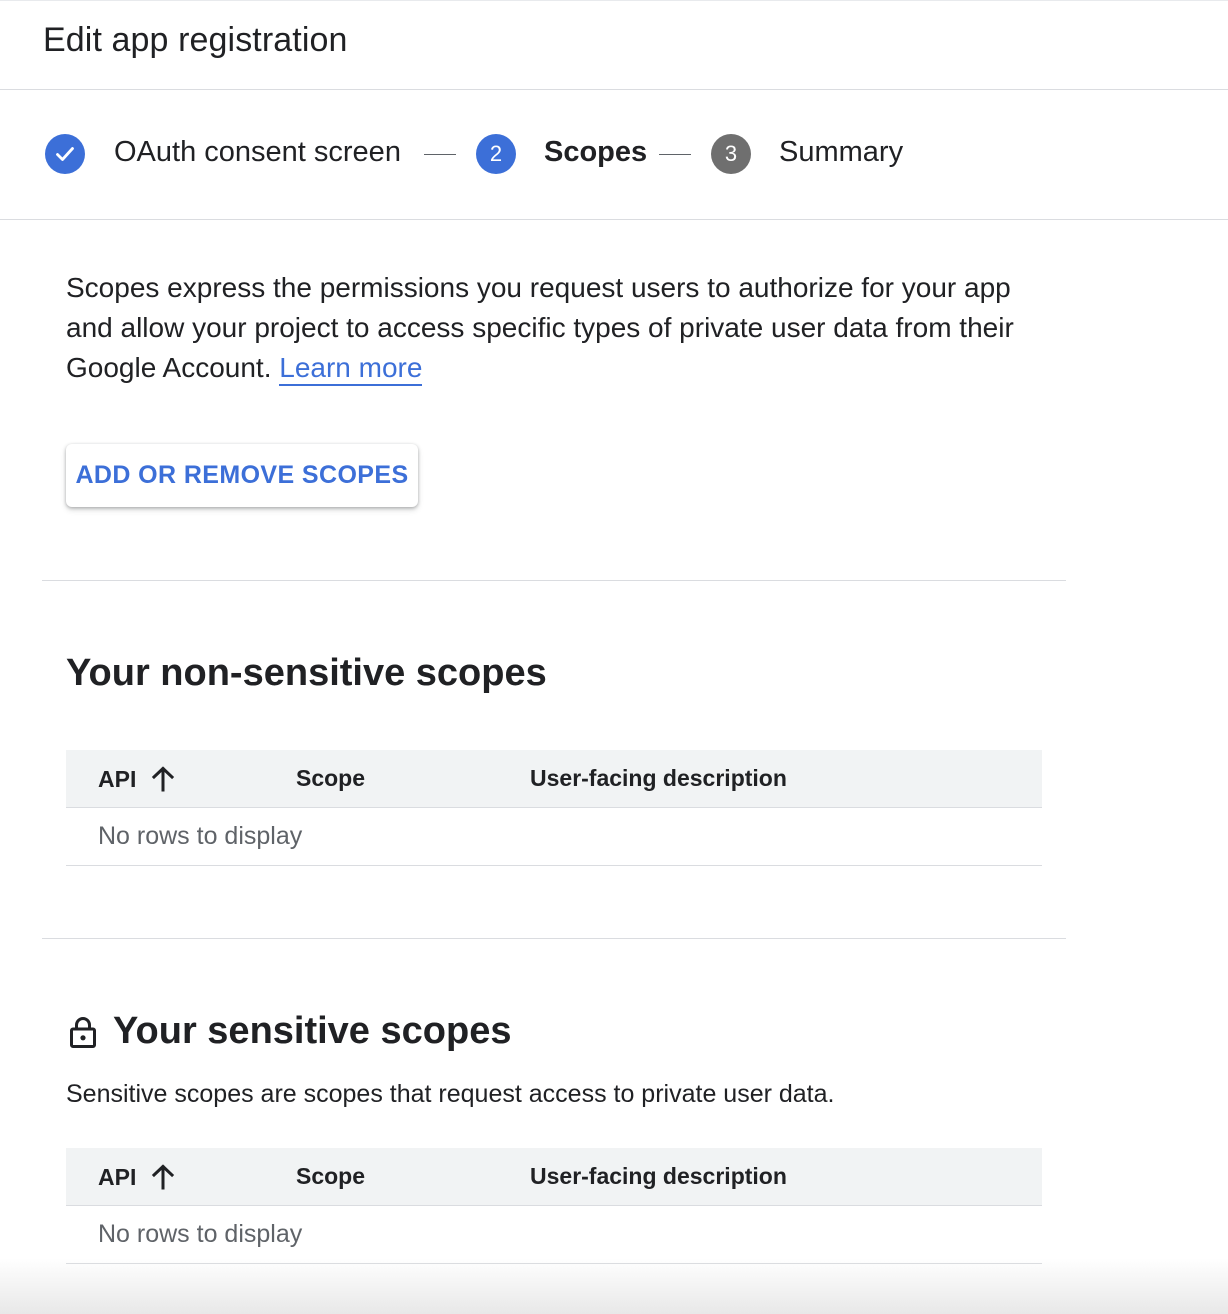 The width and height of the screenshot is (1228, 1314). I want to click on add-or-remove-scopes-button: ADD OR REMOVE SCOPES, so click(242, 475).